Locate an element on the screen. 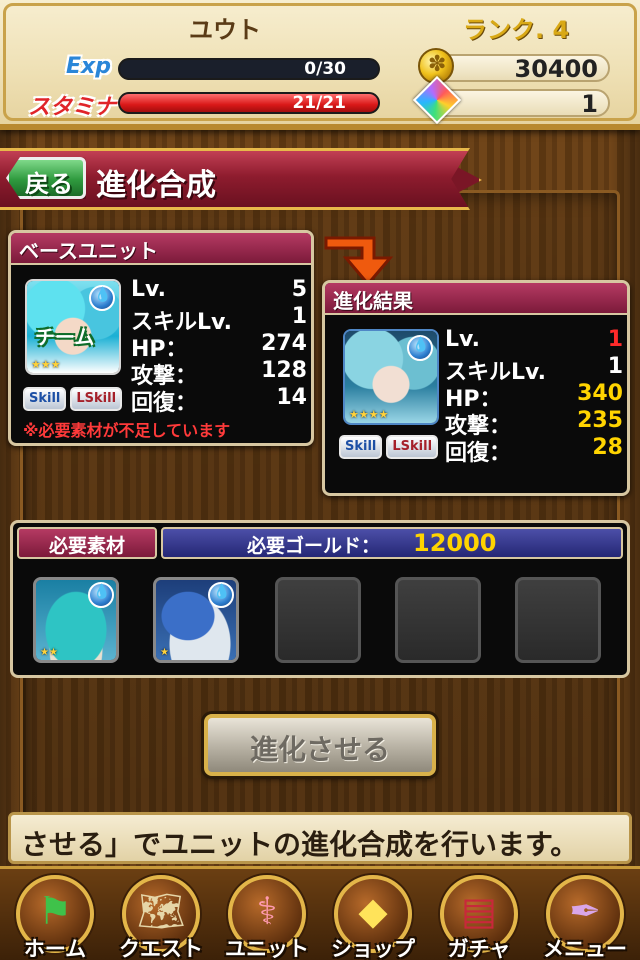 This screenshot has width=640, height=960. materials-header: 必要素材 is located at coordinates (87, 543).